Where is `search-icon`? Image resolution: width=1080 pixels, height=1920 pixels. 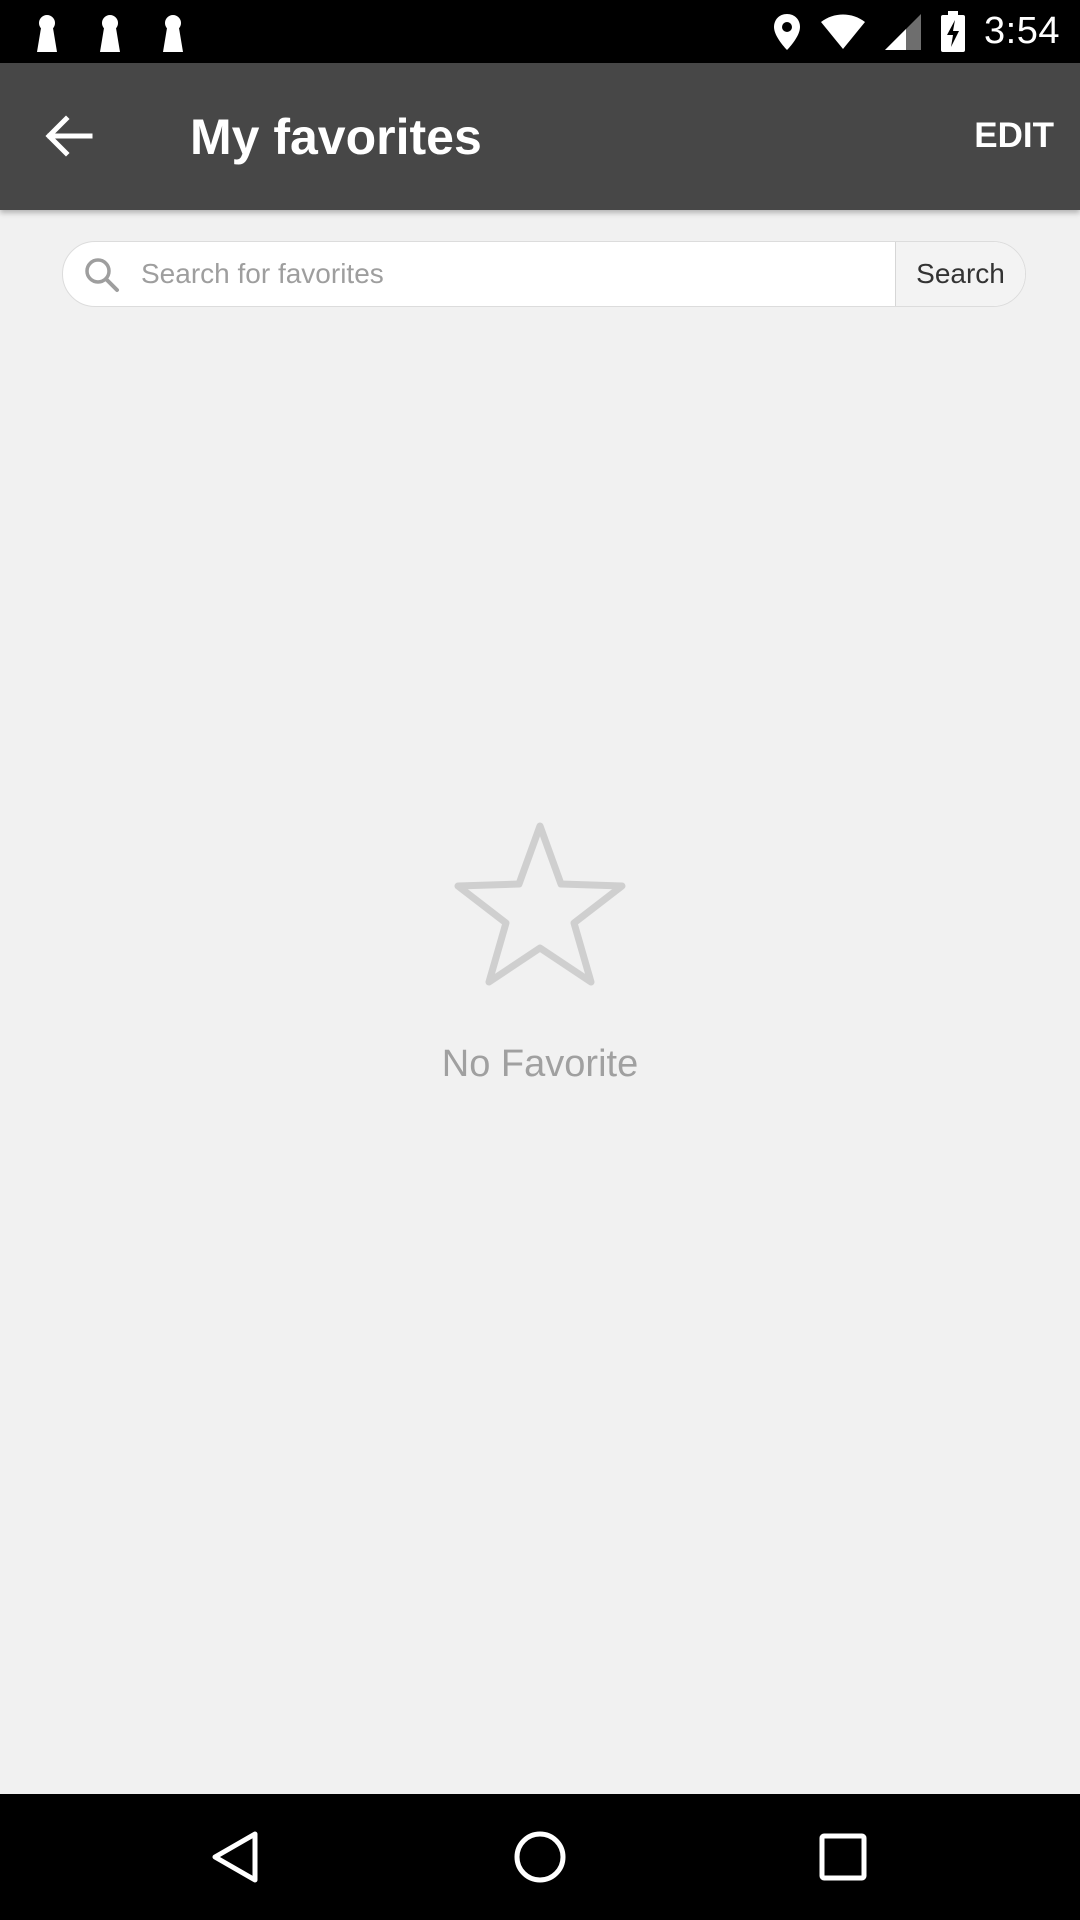 search-icon is located at coordinates (102, 275).